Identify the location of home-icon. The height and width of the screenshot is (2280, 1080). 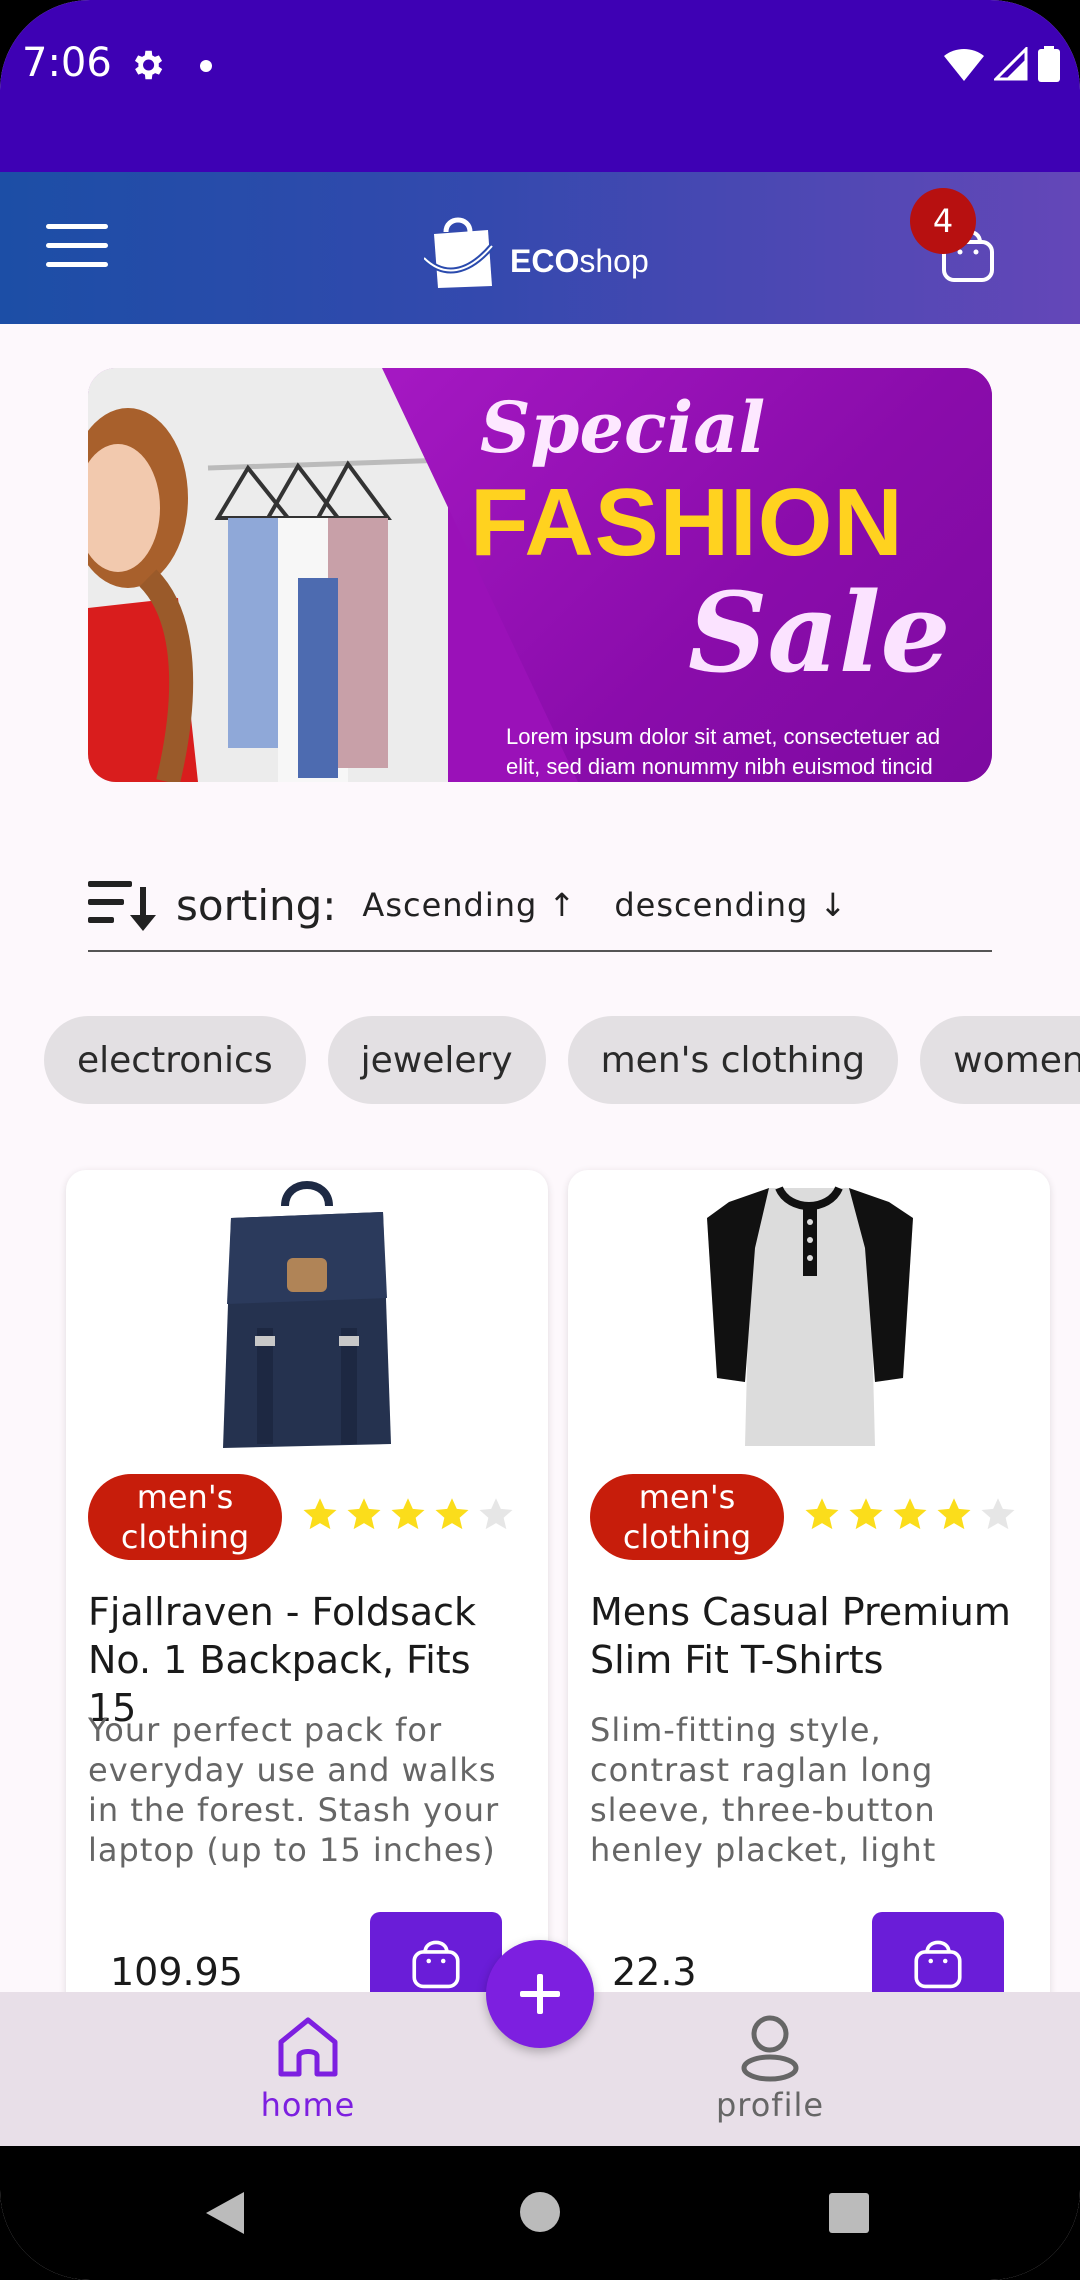
(308, 2047).